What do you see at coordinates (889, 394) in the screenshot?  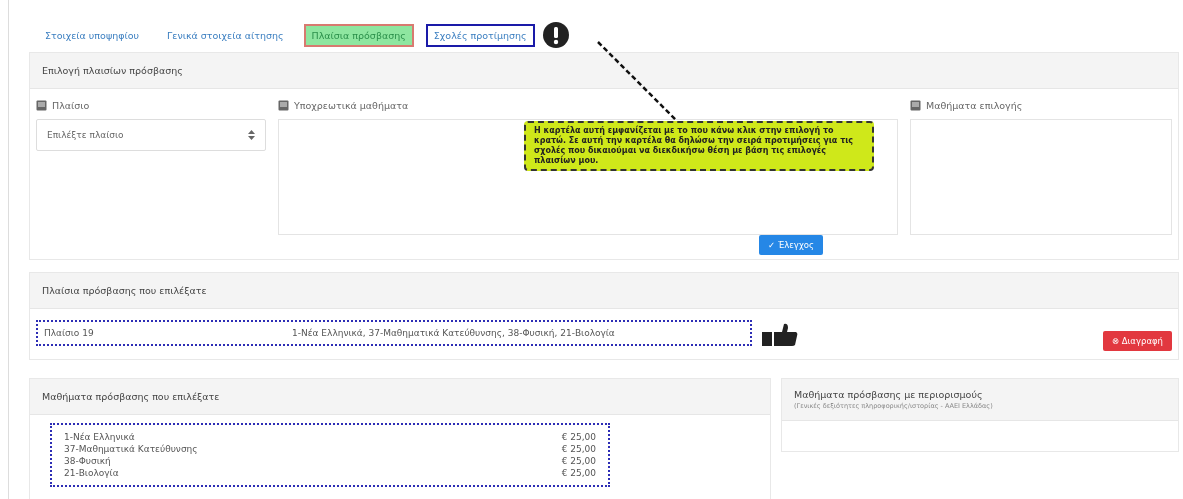 I see `panel-header: Μαθήματα πρόσβασης με περιορισμούς` at bounding box center [889, 394].